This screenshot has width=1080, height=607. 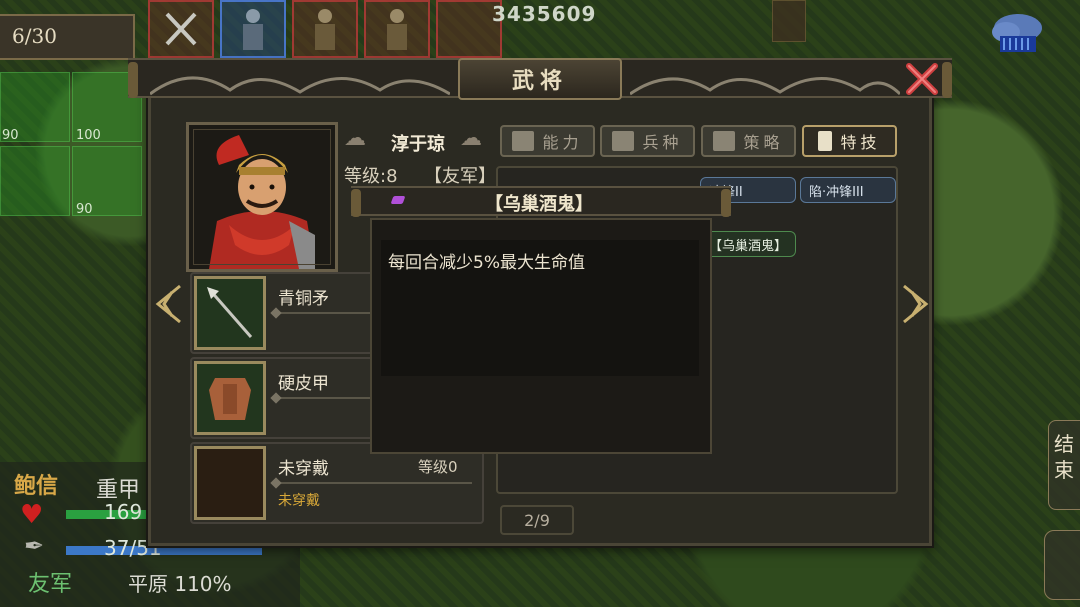 I want to click on hero-portrait-frame, so click(x=262, y=197).